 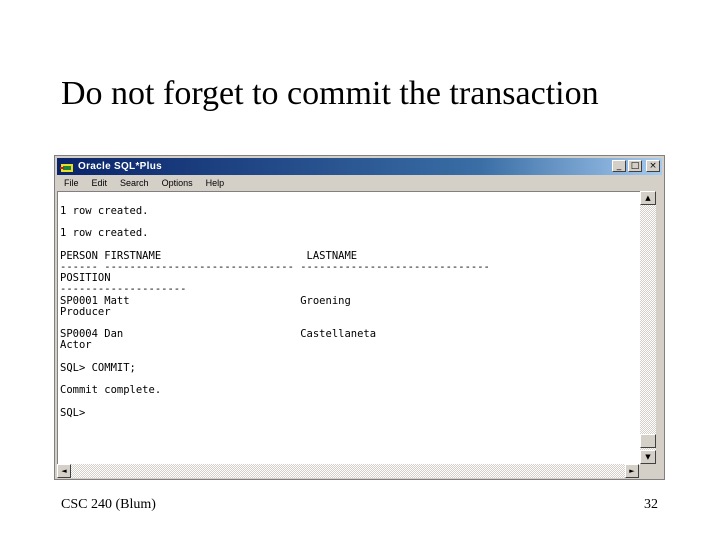 I want to click on close-button: ×, so click(x=653, y=166).